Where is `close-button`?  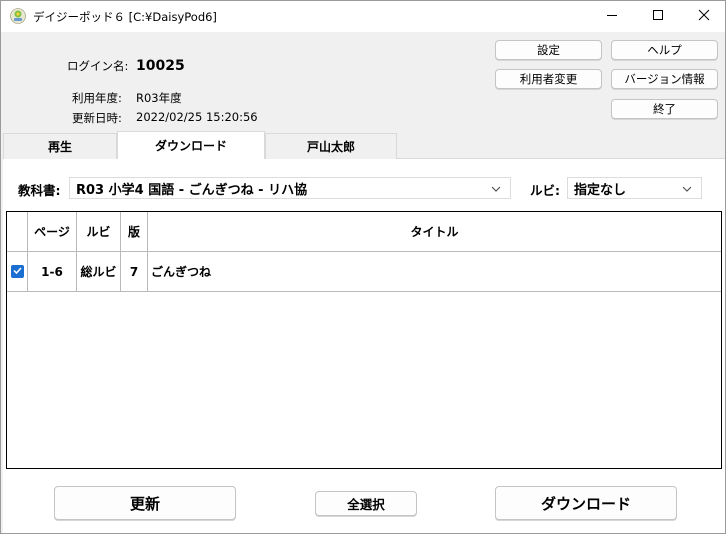 close-button is located at coordinates (703, 16).